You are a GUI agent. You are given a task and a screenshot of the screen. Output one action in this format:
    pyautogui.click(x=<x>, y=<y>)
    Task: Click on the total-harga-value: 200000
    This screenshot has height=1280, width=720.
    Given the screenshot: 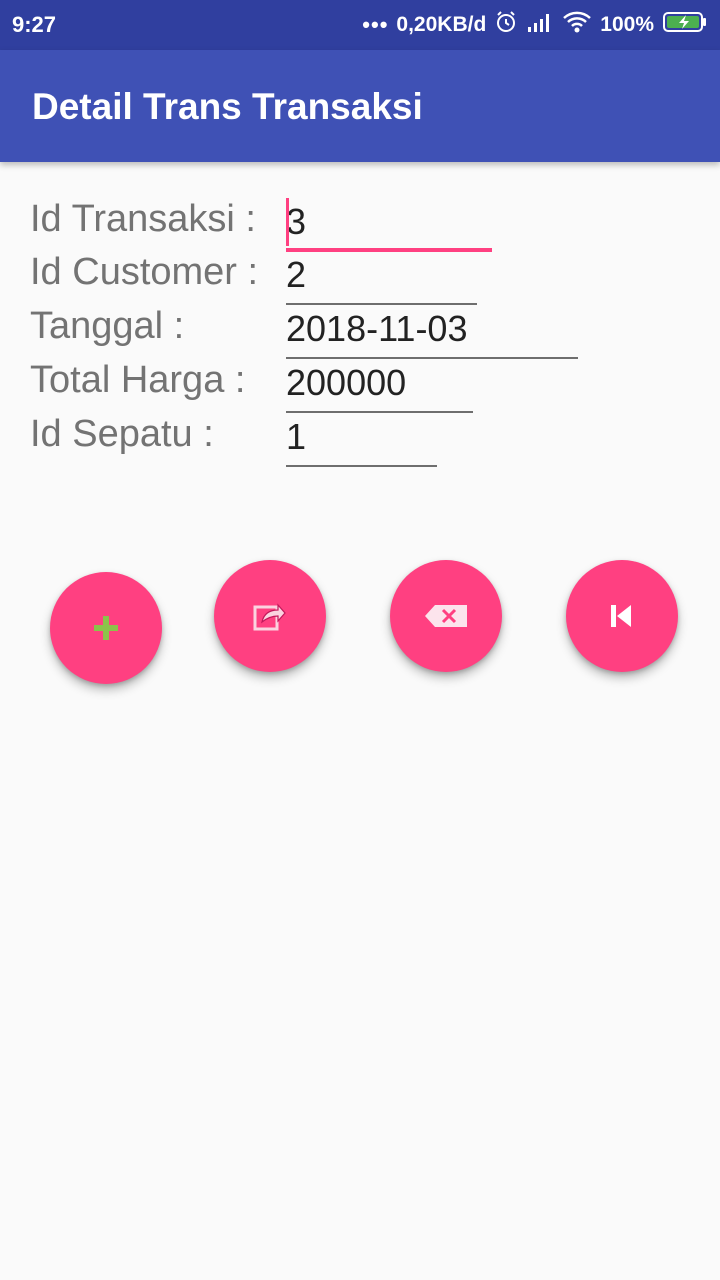 What is the action you would take?
    pyautogui.click(x=346, y=382)
    